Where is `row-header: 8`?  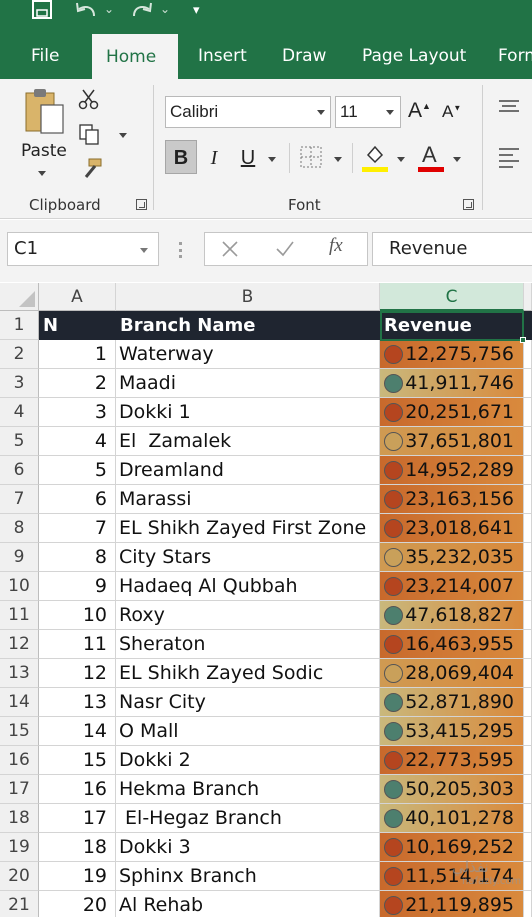 row-header: 8 is located at coordinates (19, 528).